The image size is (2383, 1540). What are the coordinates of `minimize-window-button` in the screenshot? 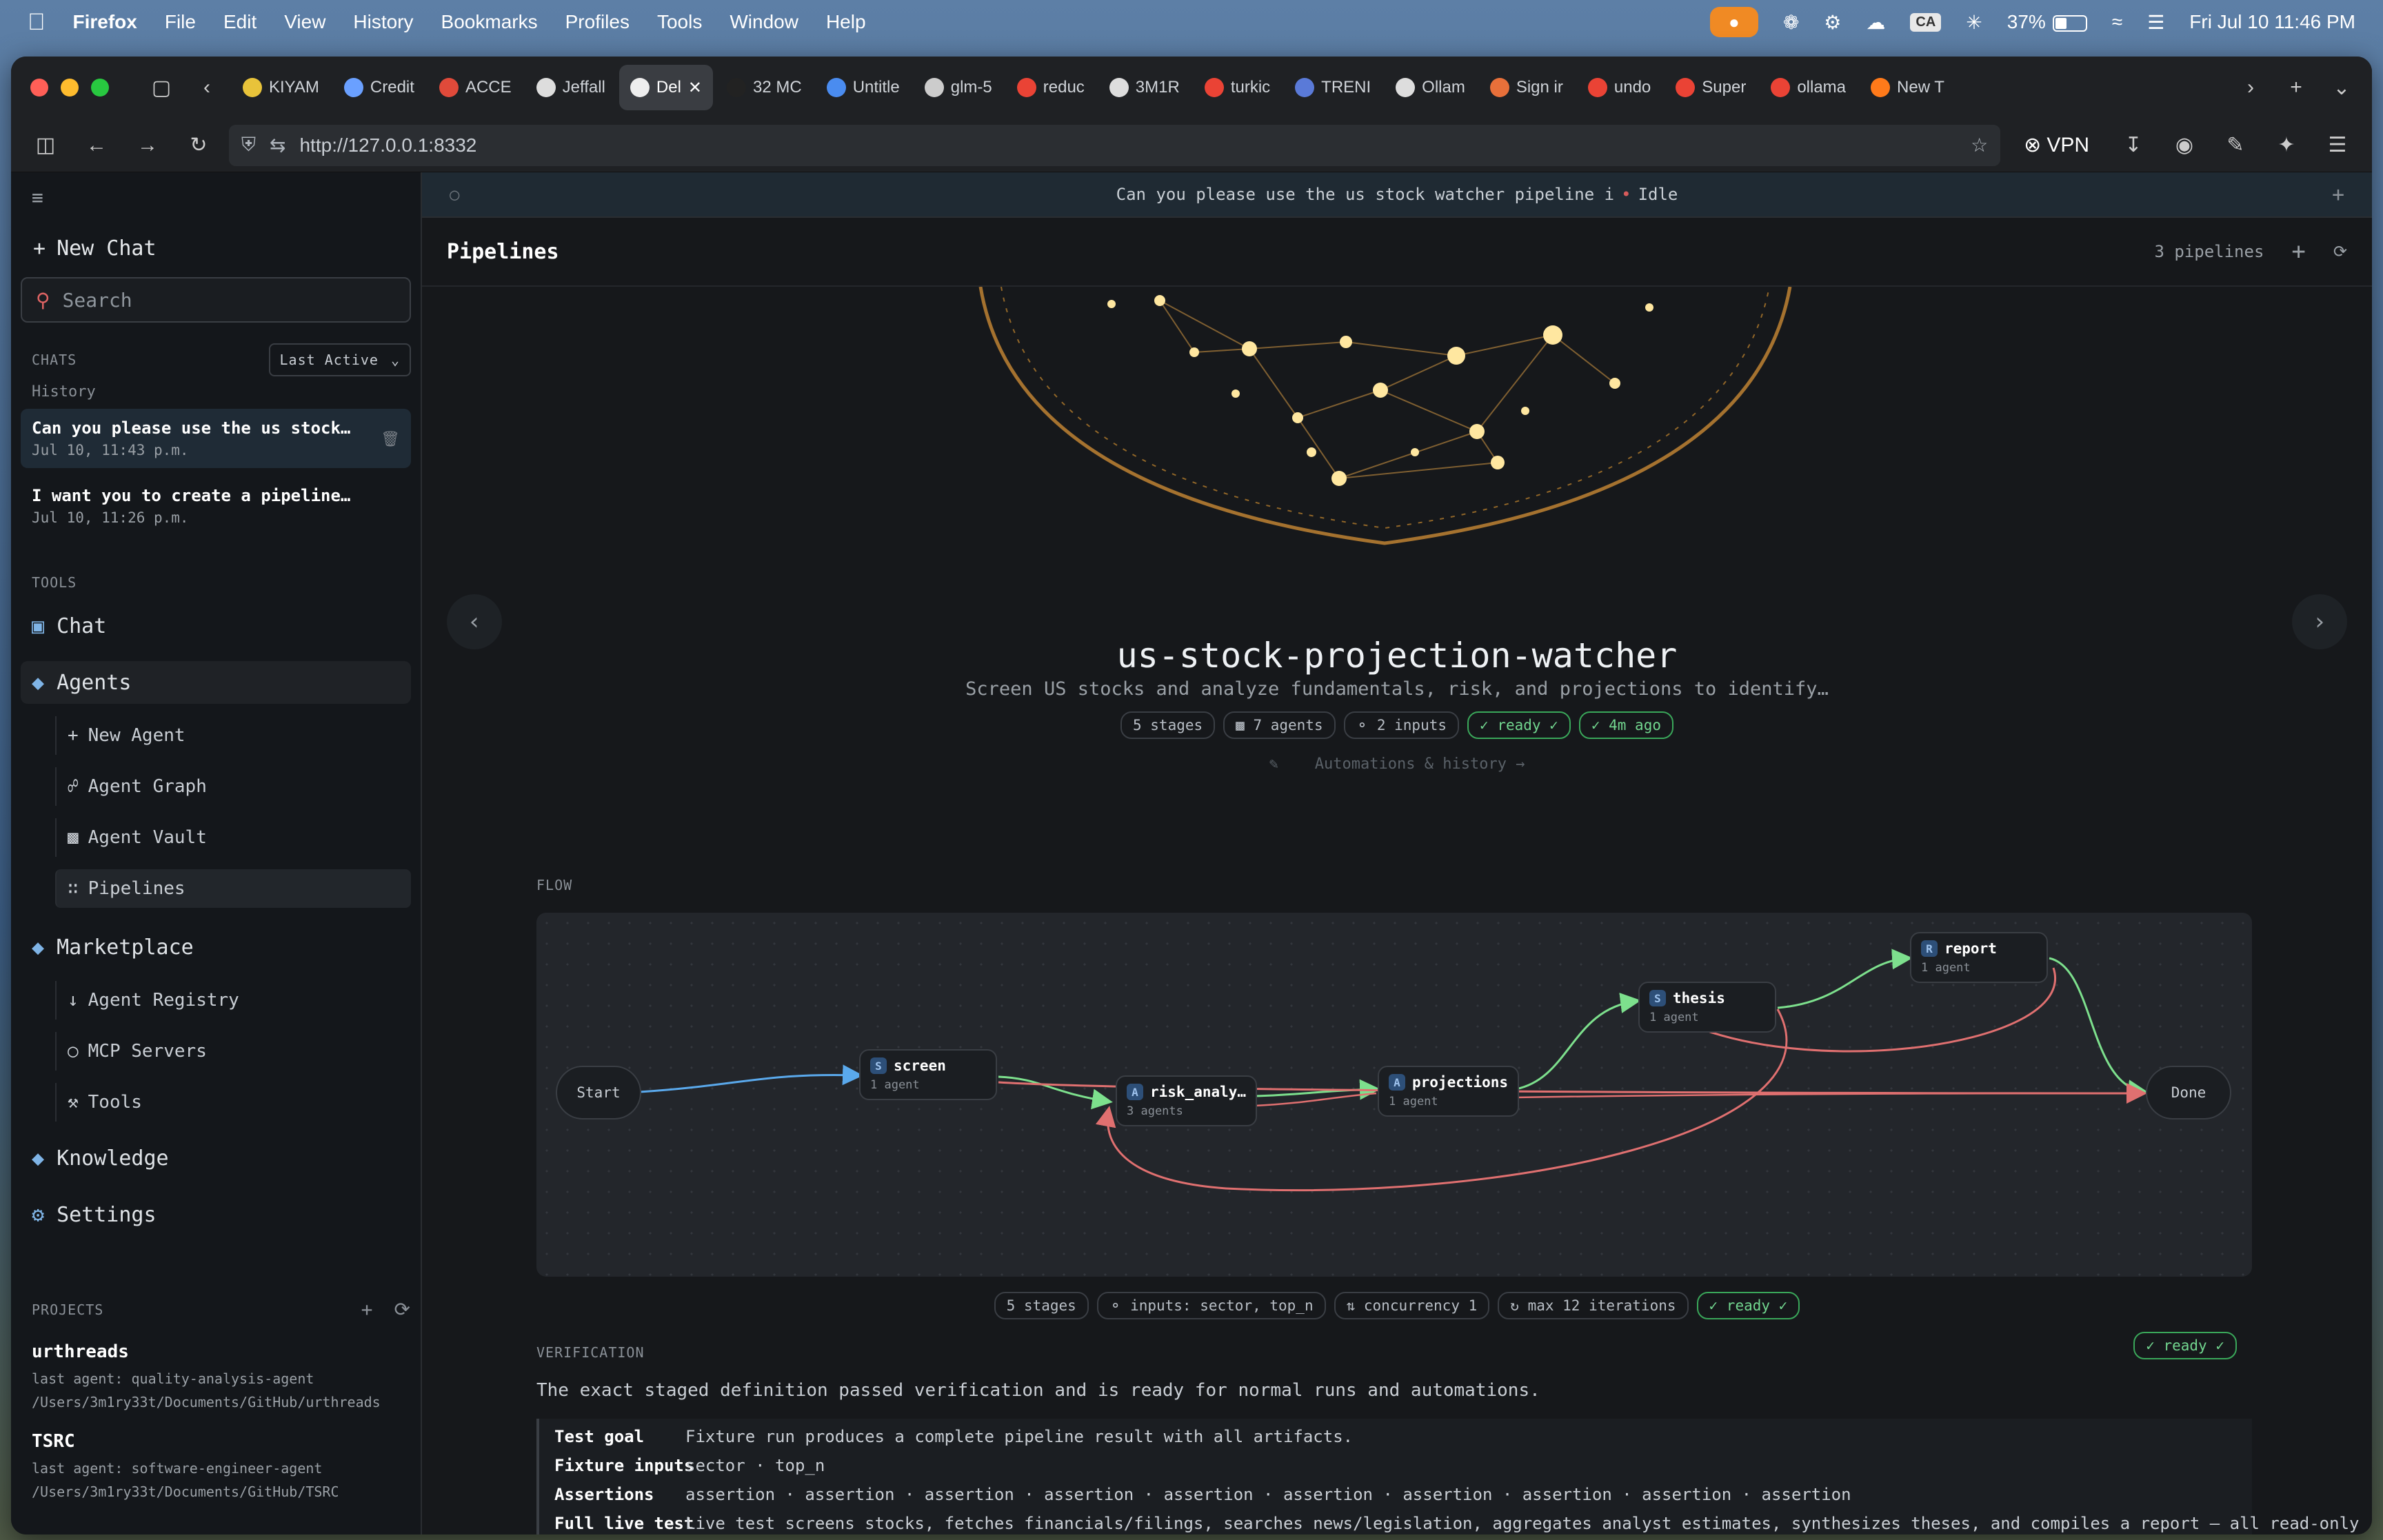 It's located at (70, 88).